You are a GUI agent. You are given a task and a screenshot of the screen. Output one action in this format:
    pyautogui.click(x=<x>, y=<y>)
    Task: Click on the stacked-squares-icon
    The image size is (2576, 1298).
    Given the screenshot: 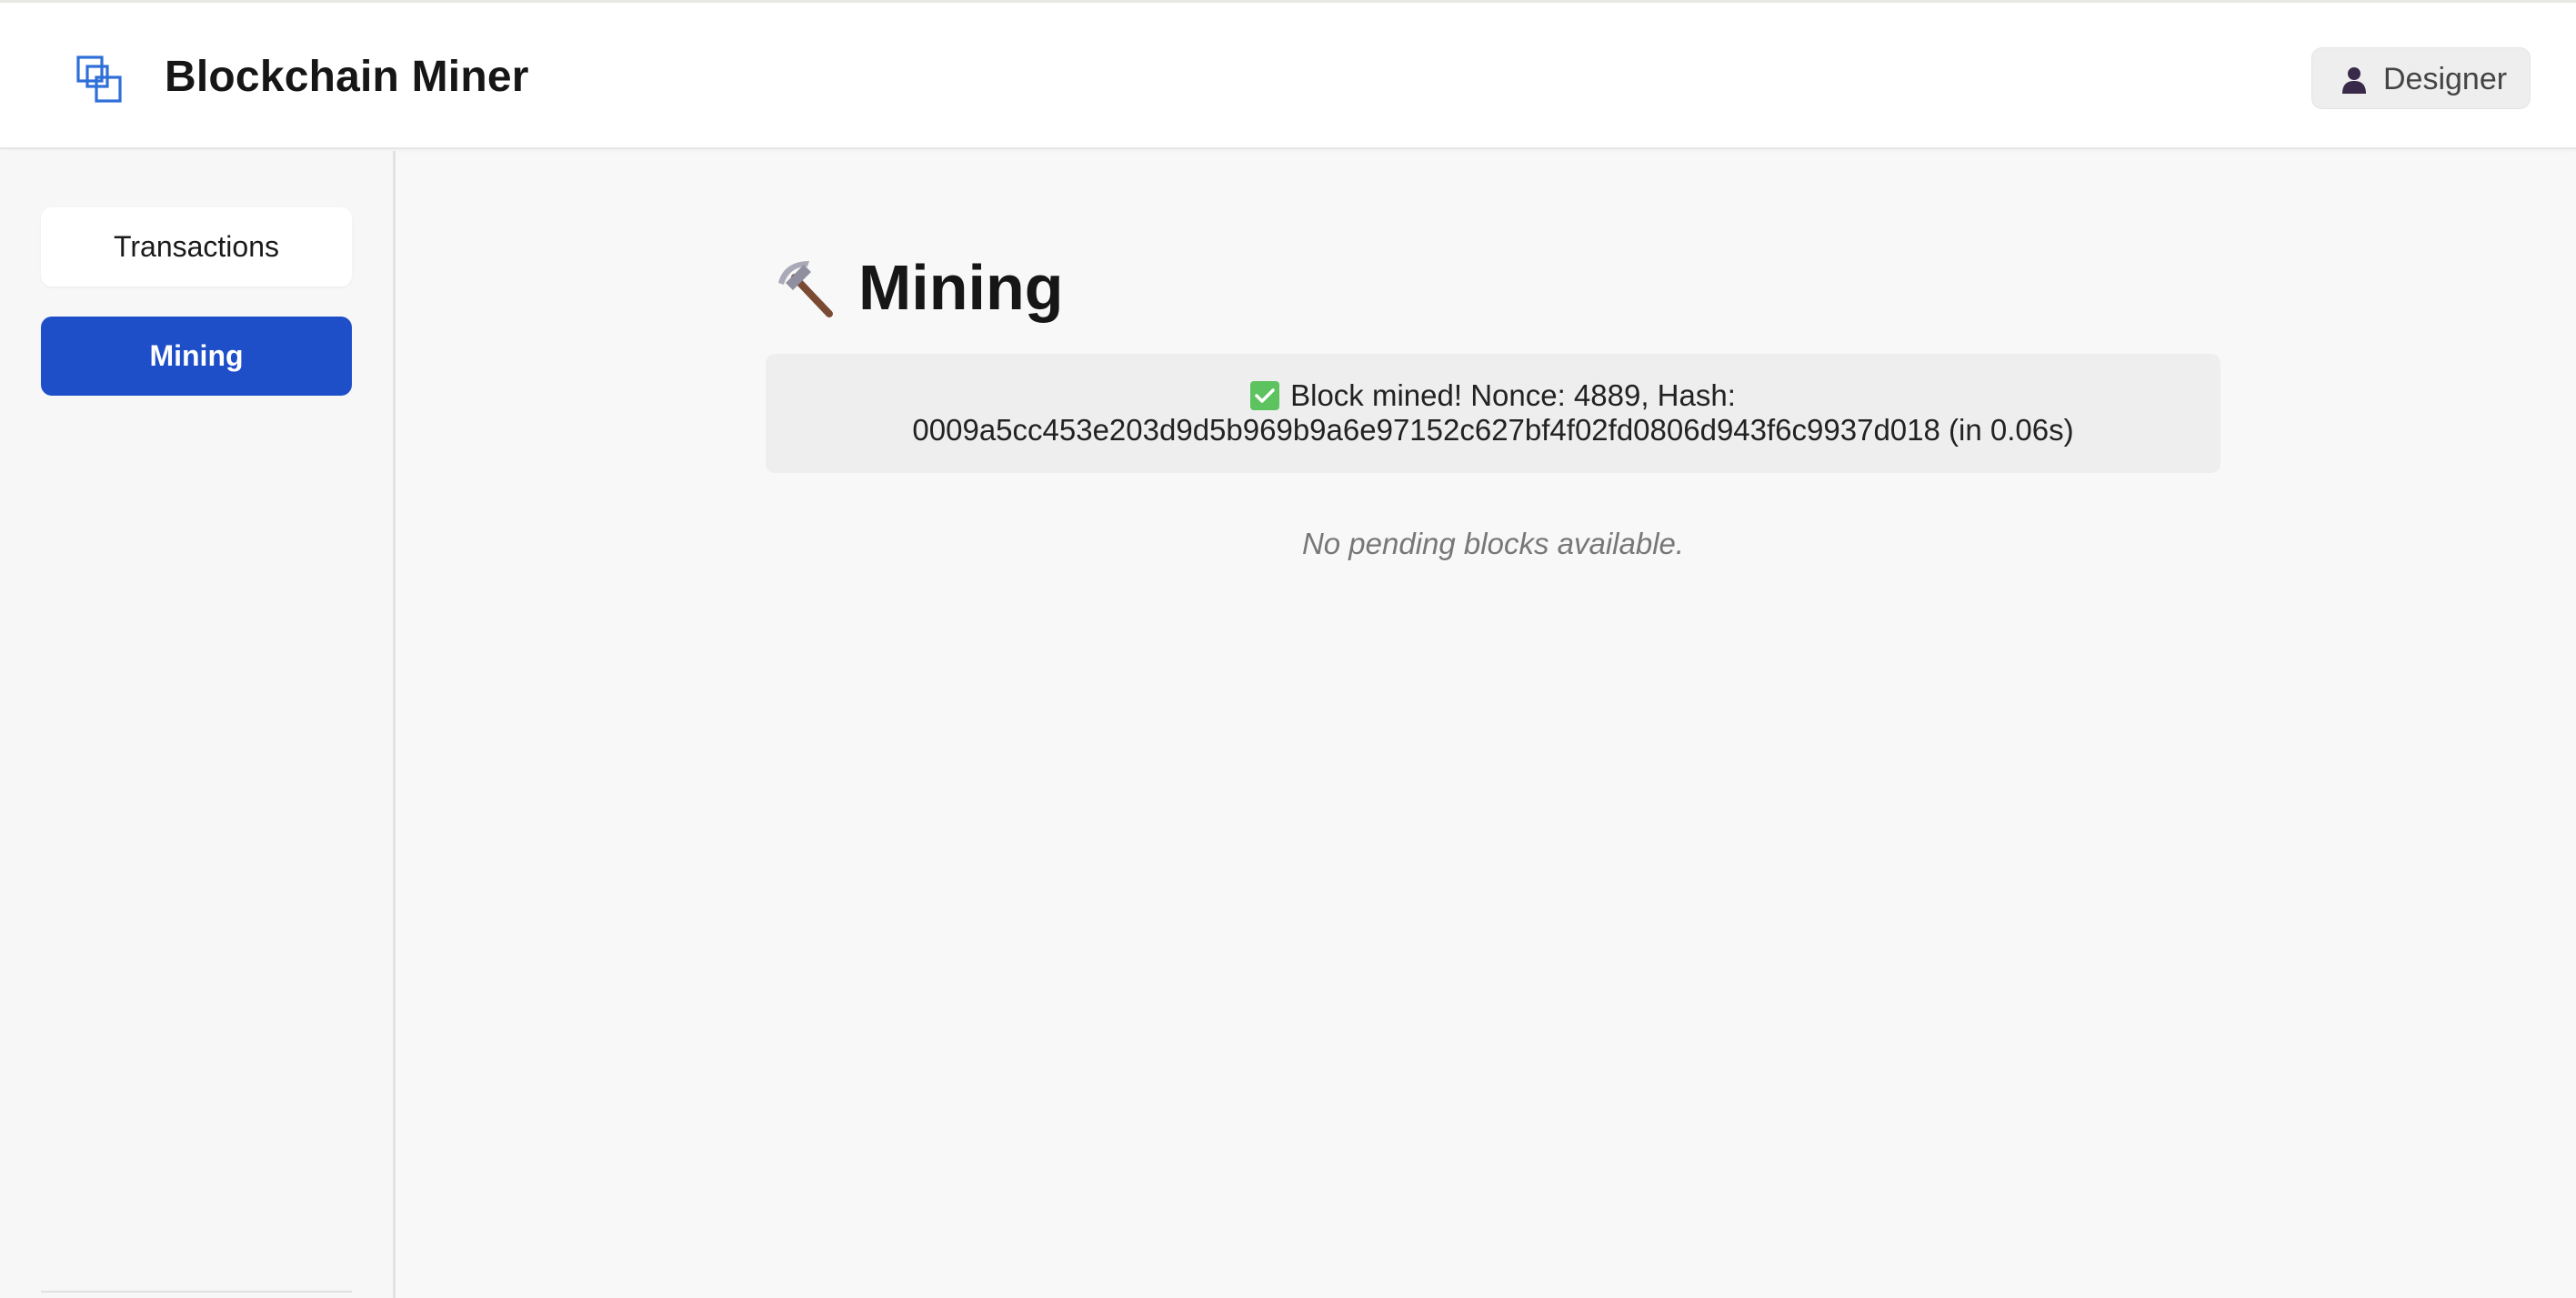 What is the action you would take?
    pyautogui.click(x=99, y=79)
    